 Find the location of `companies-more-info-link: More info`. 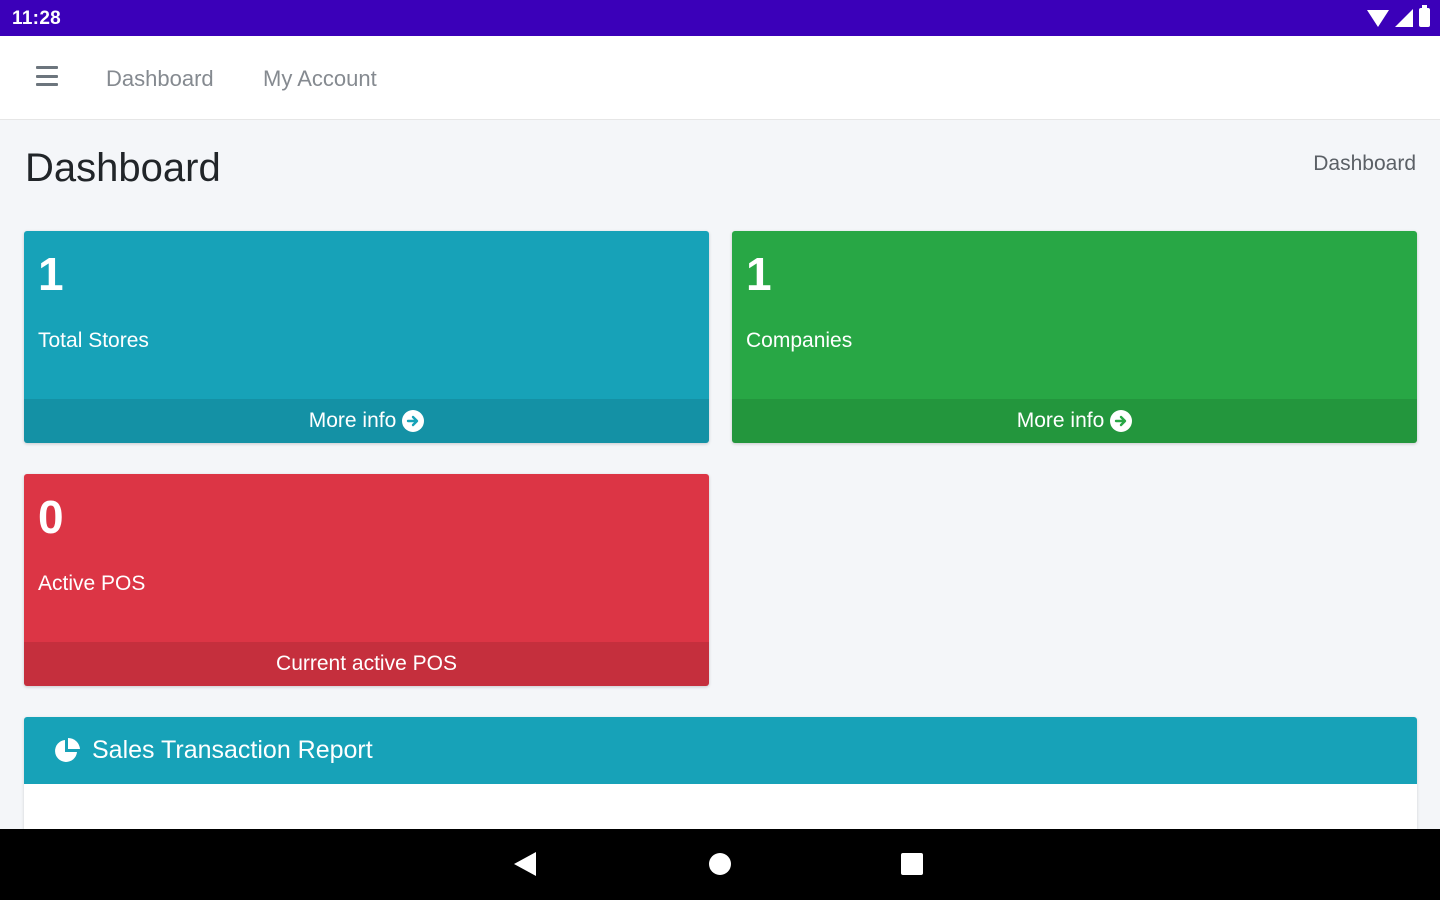

companies-more-info-link: More info is located at coordinates (1074, 421).